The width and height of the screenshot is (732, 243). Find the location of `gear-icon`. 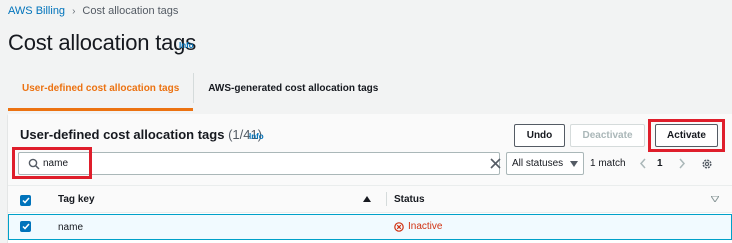

gear-icon is located at coordinates (707, 164).